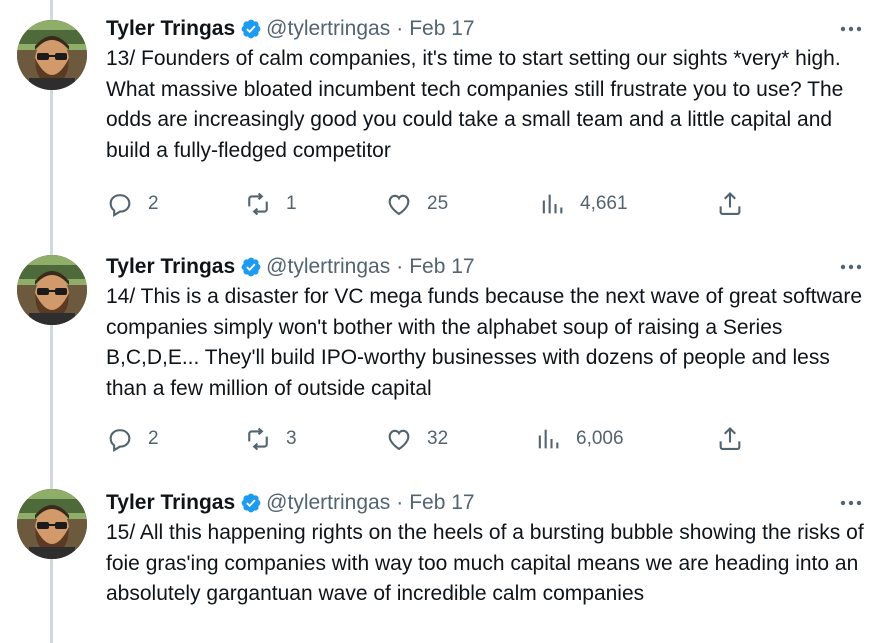 This screenshot has height=643, width=894. Describe the element at coordinates (438, 438) in the screenshot. I see `like-count: 32` at that location.